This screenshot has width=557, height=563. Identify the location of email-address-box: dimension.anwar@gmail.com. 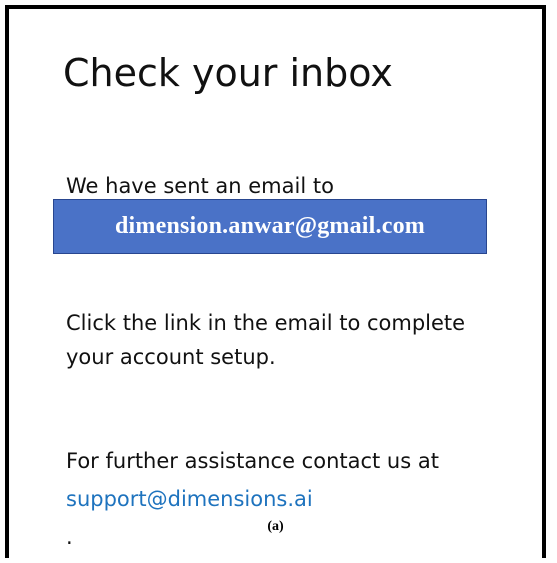
(270, 226).